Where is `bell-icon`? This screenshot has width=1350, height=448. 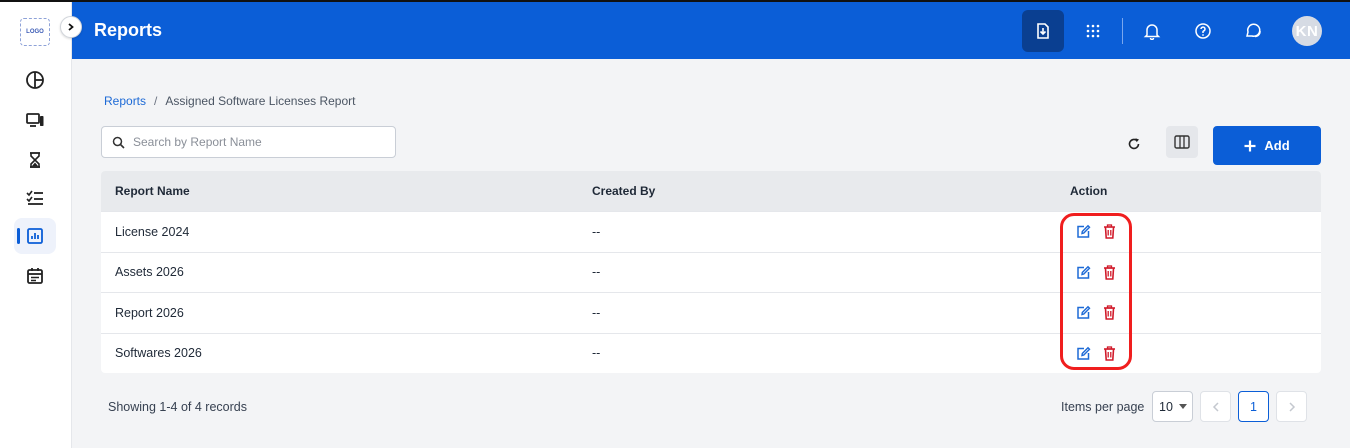 bell-icon is located at coordinates (1152, 32).